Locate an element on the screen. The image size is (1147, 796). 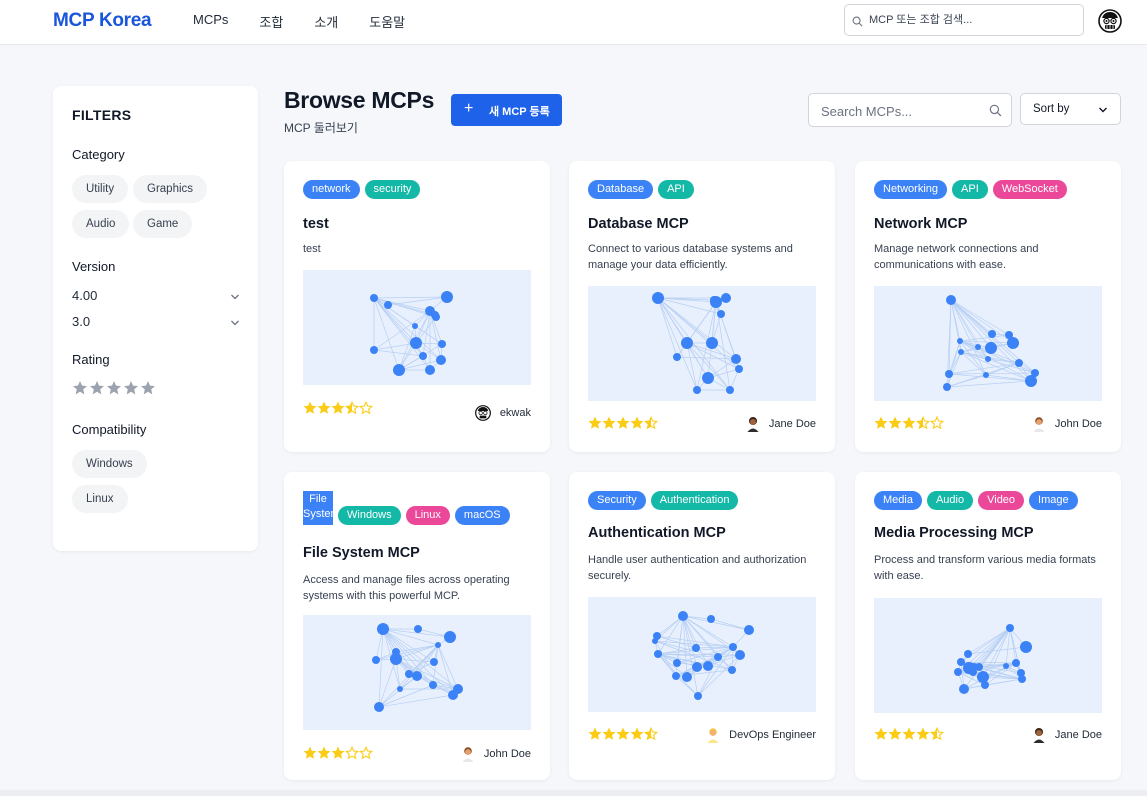
nav-link-about: 소개 is located at coordinates (326, 21).